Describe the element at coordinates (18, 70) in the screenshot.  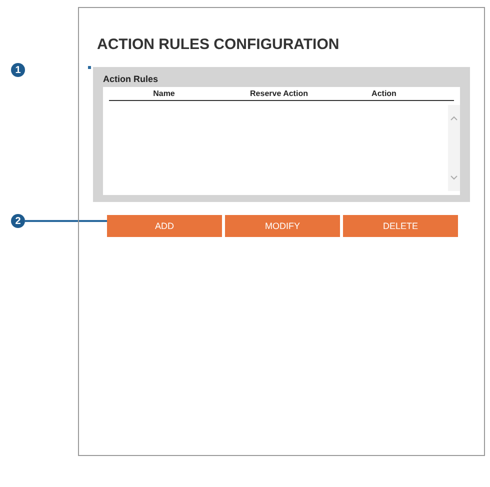
I see `callout-badge: 1` at that location.